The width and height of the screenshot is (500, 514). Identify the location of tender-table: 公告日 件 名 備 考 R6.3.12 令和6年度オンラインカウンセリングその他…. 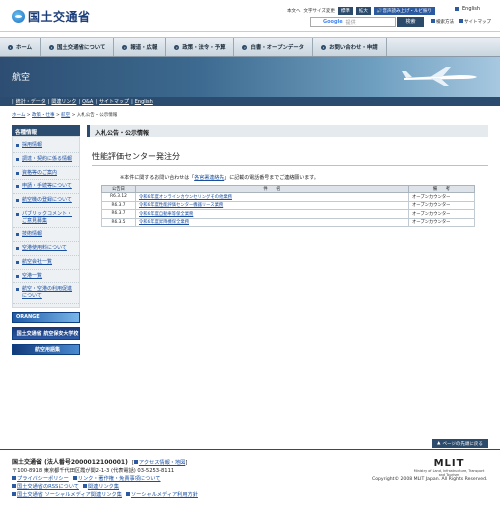
(288, 206).